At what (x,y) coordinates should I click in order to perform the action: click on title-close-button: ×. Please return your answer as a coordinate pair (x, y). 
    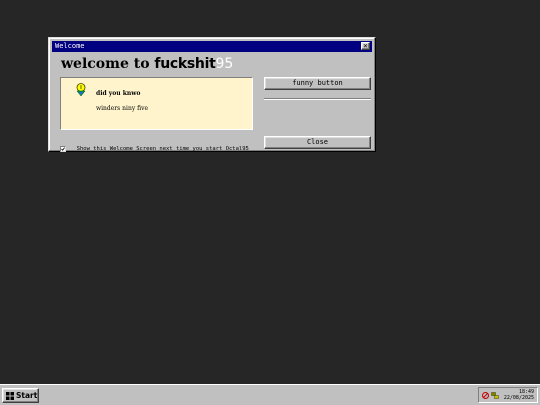
    Looking at the image, I should click on (365, 46).